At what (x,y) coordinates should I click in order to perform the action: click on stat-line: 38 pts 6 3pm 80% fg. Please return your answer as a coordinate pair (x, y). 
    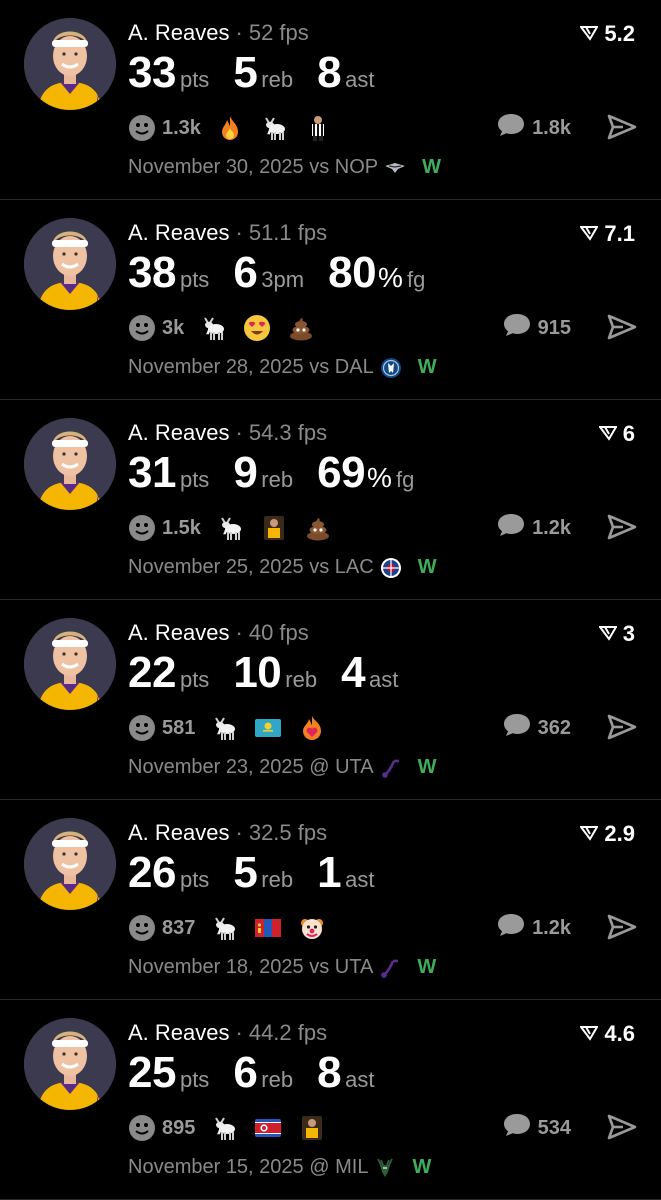
    Looking at the image, I should click on (288, 273).